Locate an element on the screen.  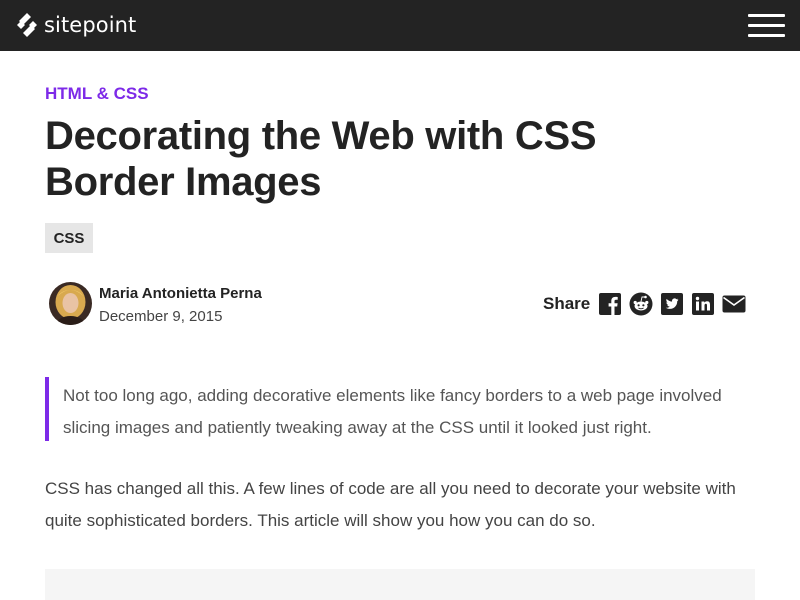
code-block is located at coordinates (400, 584).